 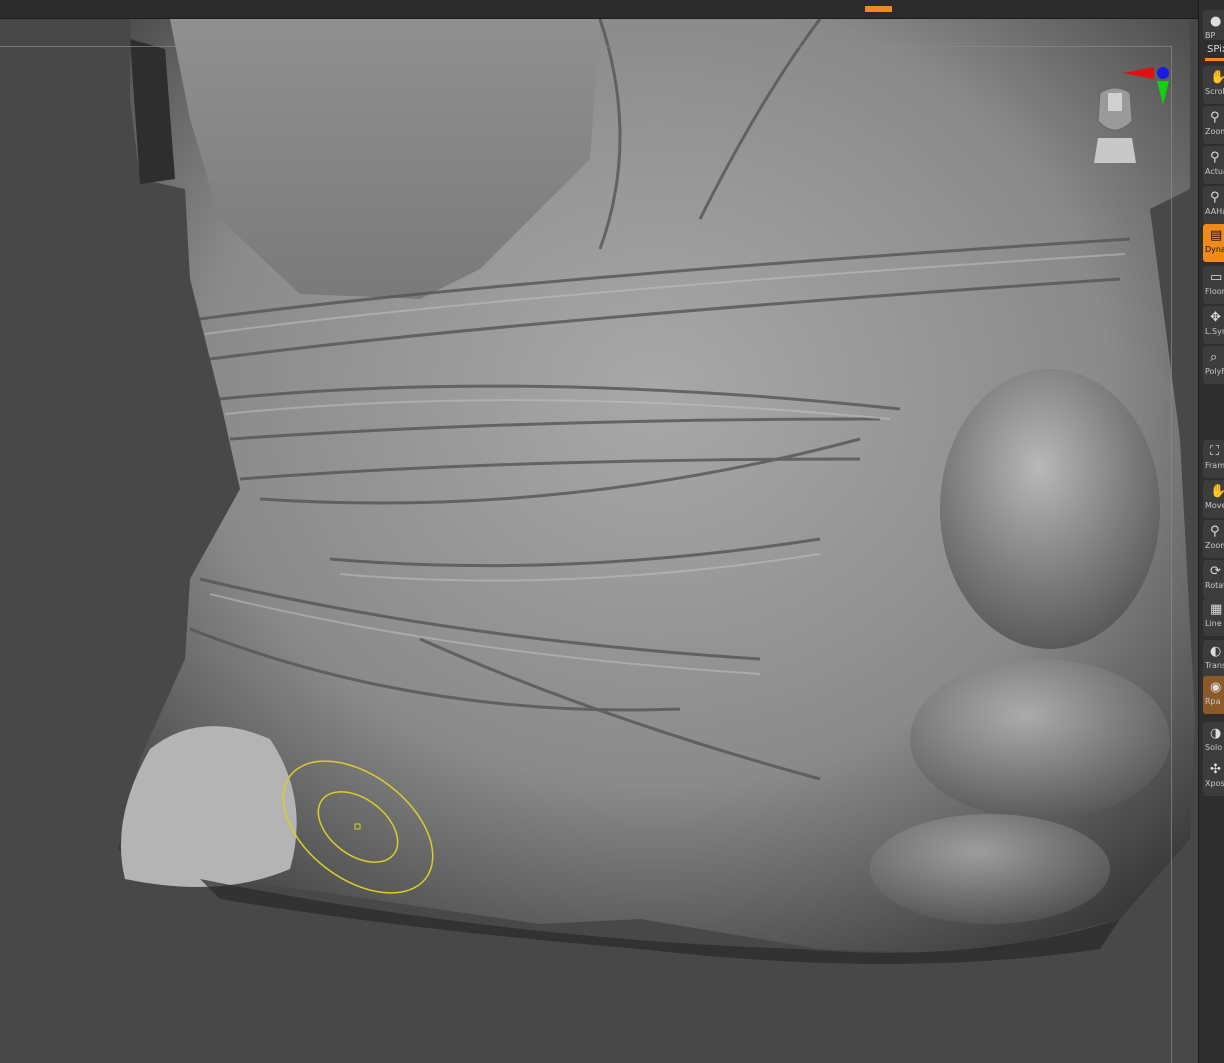 I want to click on shelf-button-label: Line Fill PolyF, so click(x=1214, y=623).